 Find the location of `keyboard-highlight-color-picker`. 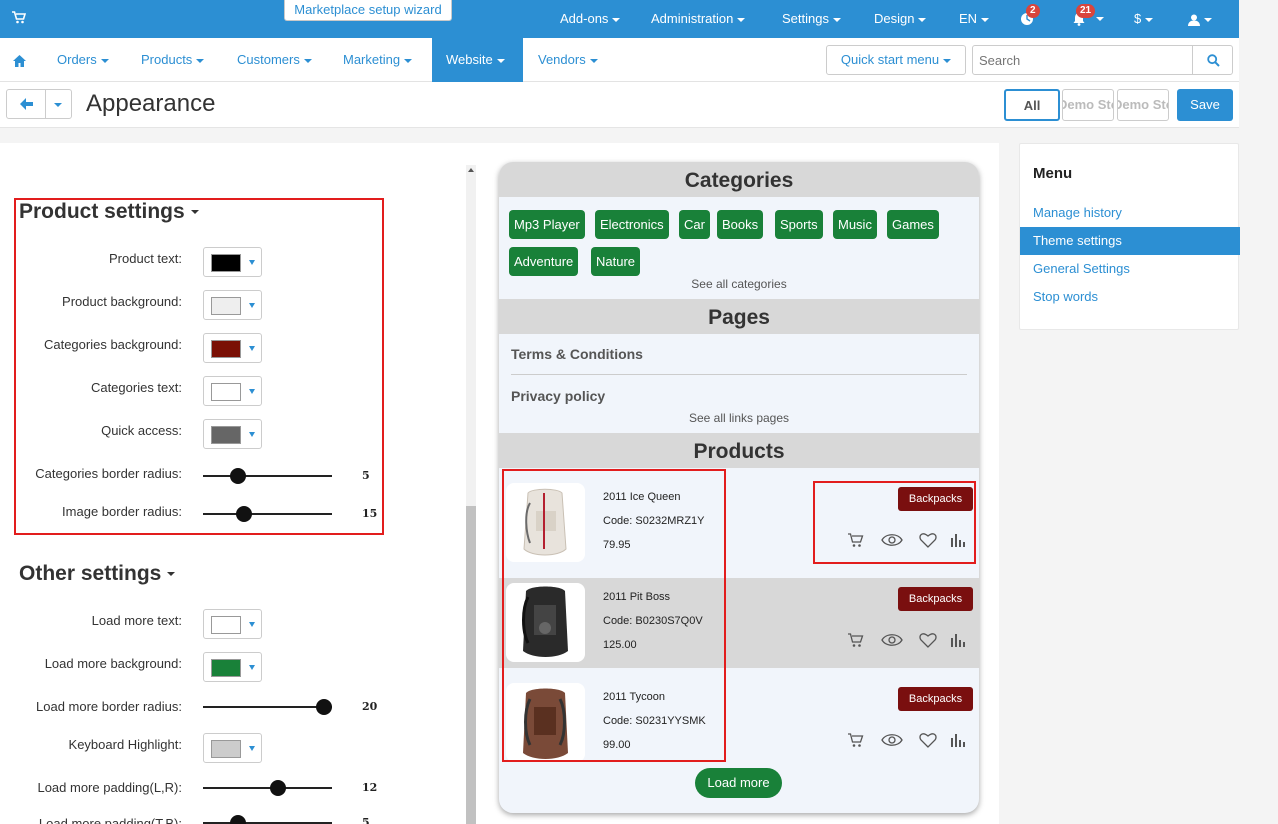

keyboard-highlight-color-picker is located at coordinates (232, 748).